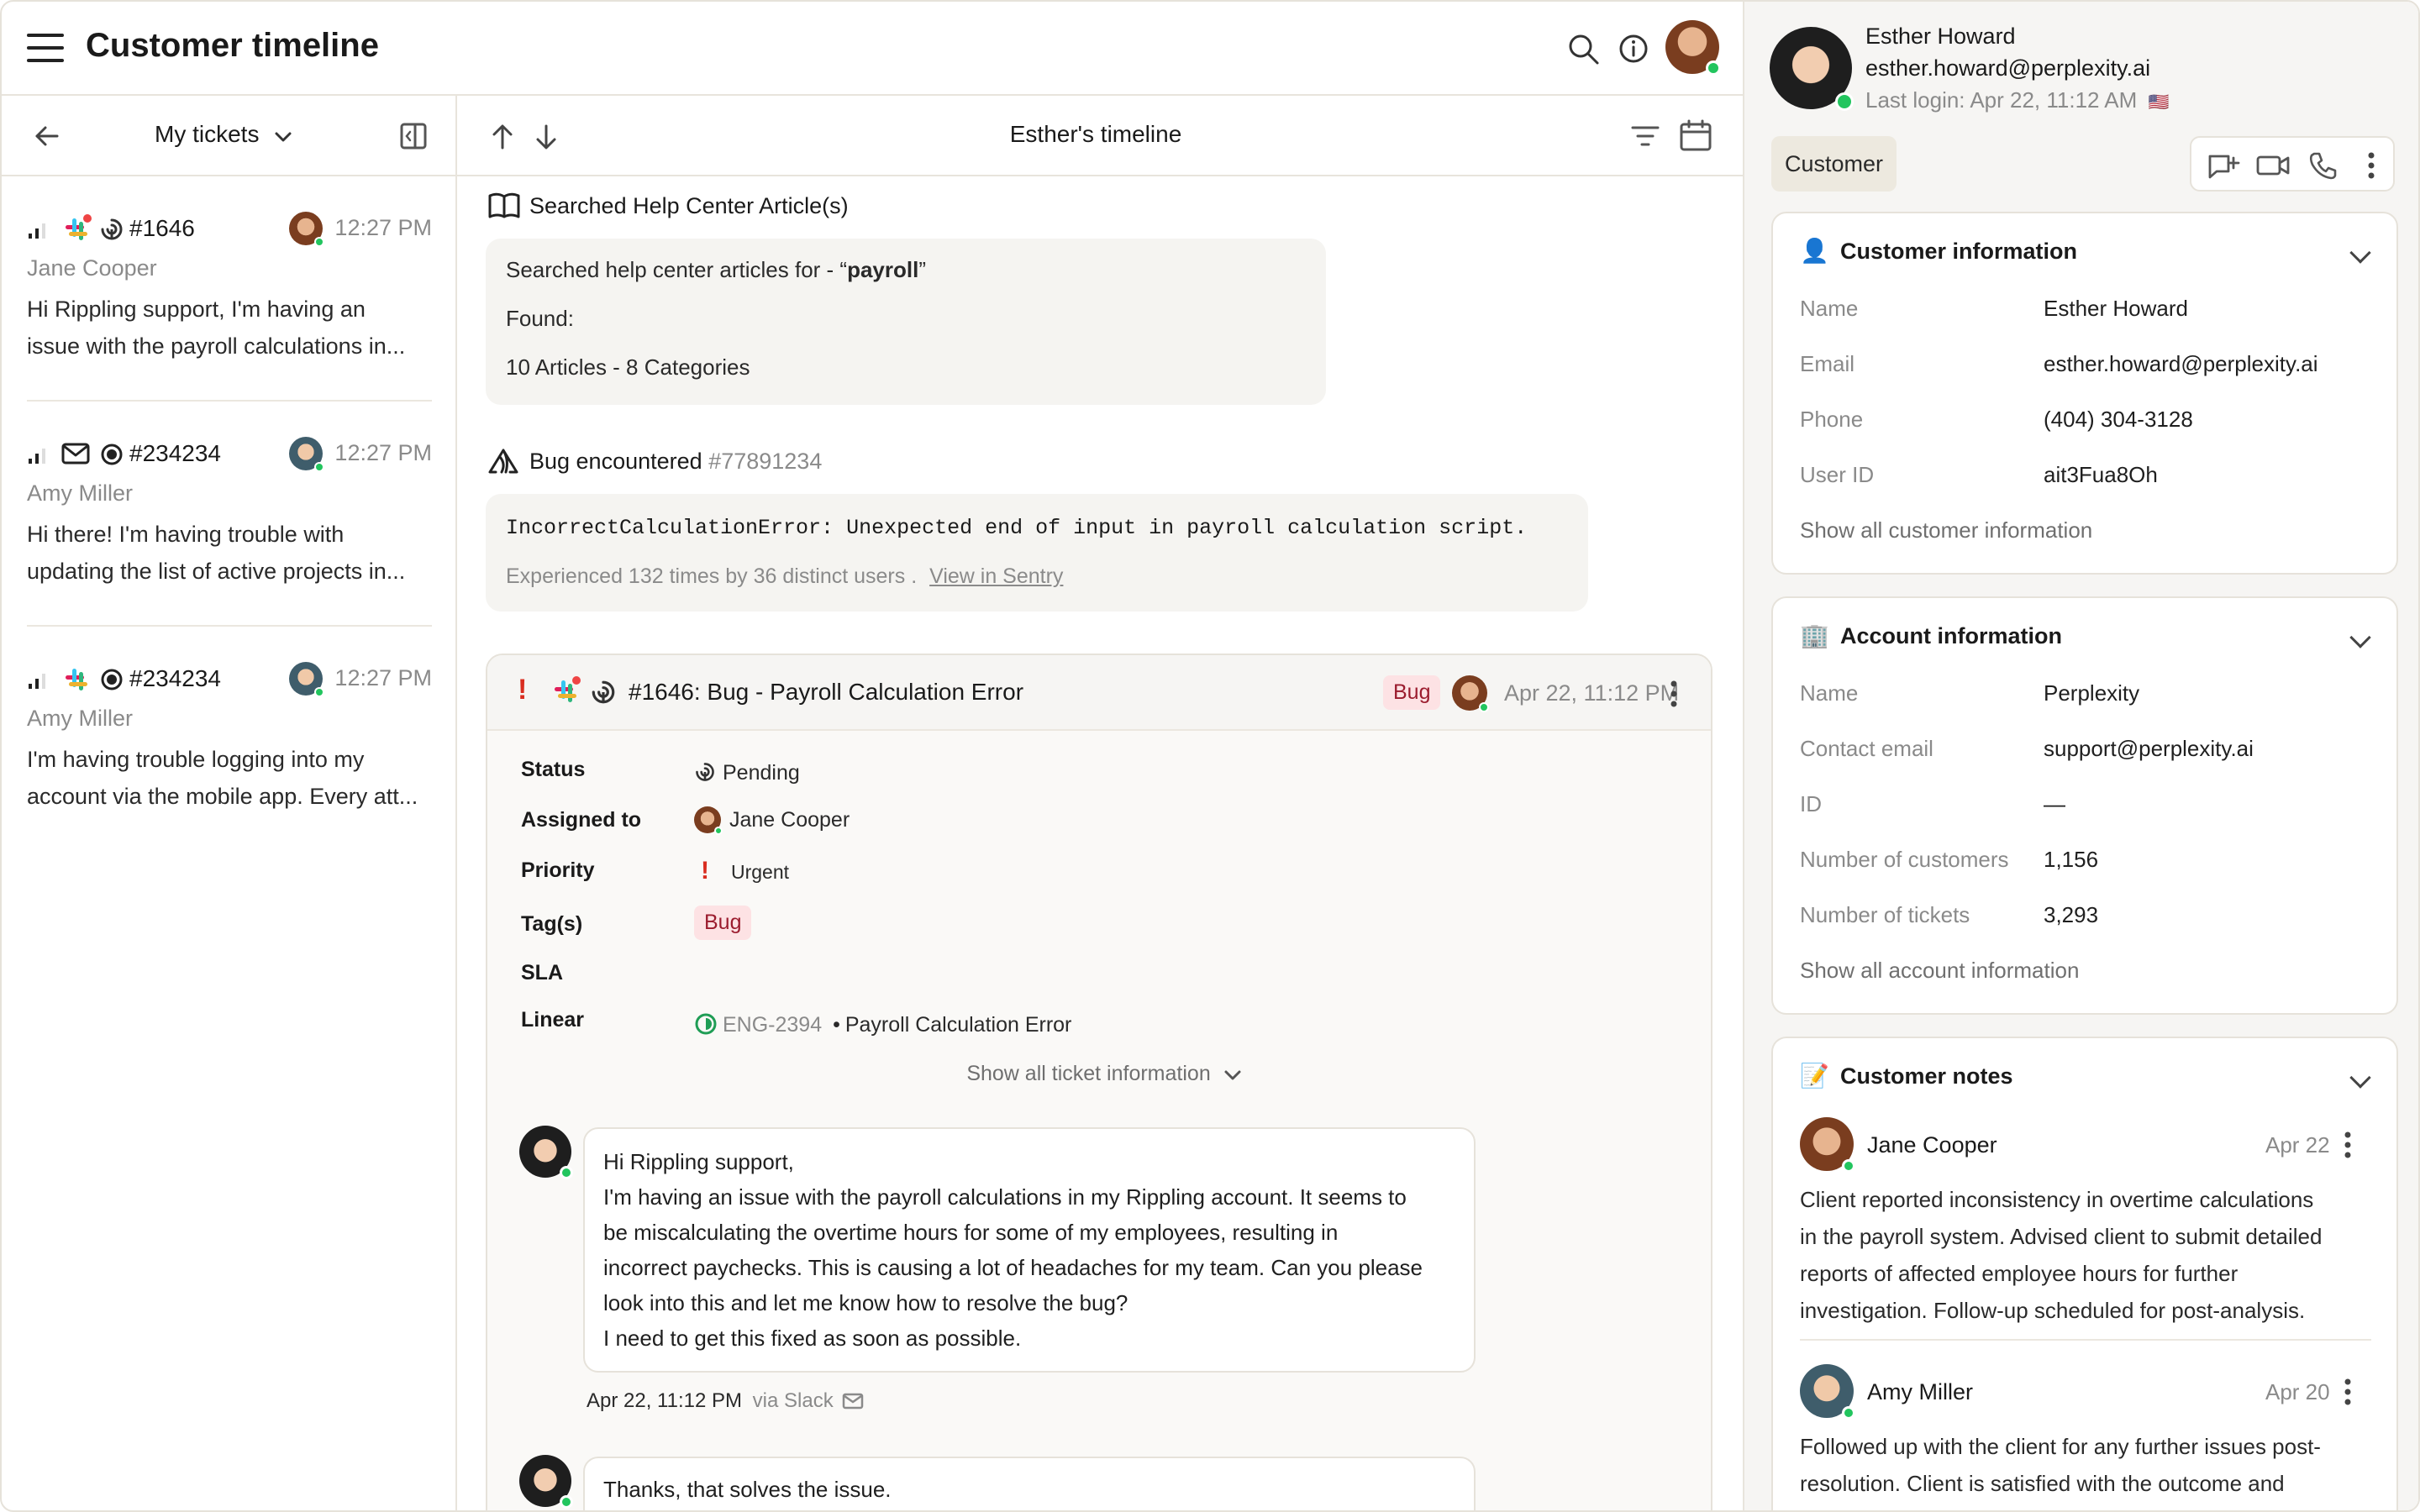 This screenshot has width=2420, height=1512. Describe the element at coordinates (45, 48) in the screenshot. I see `menu-icon` at that location.